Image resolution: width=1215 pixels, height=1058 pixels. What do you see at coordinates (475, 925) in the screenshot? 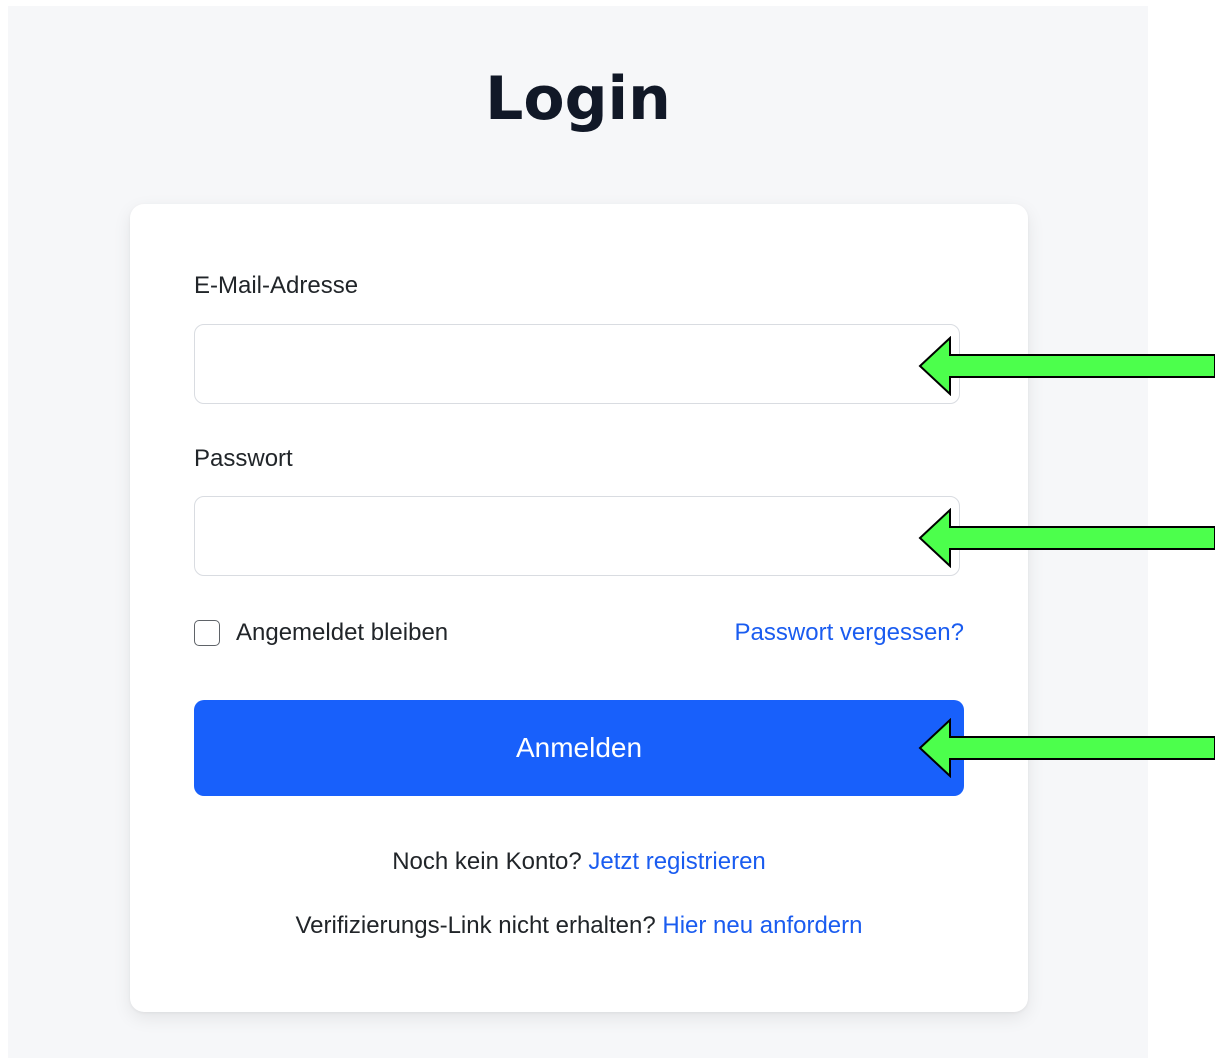
I see `verify-prefix: Verifizierungs-Link nicht erhalten?` at bounding box center [475, 925].